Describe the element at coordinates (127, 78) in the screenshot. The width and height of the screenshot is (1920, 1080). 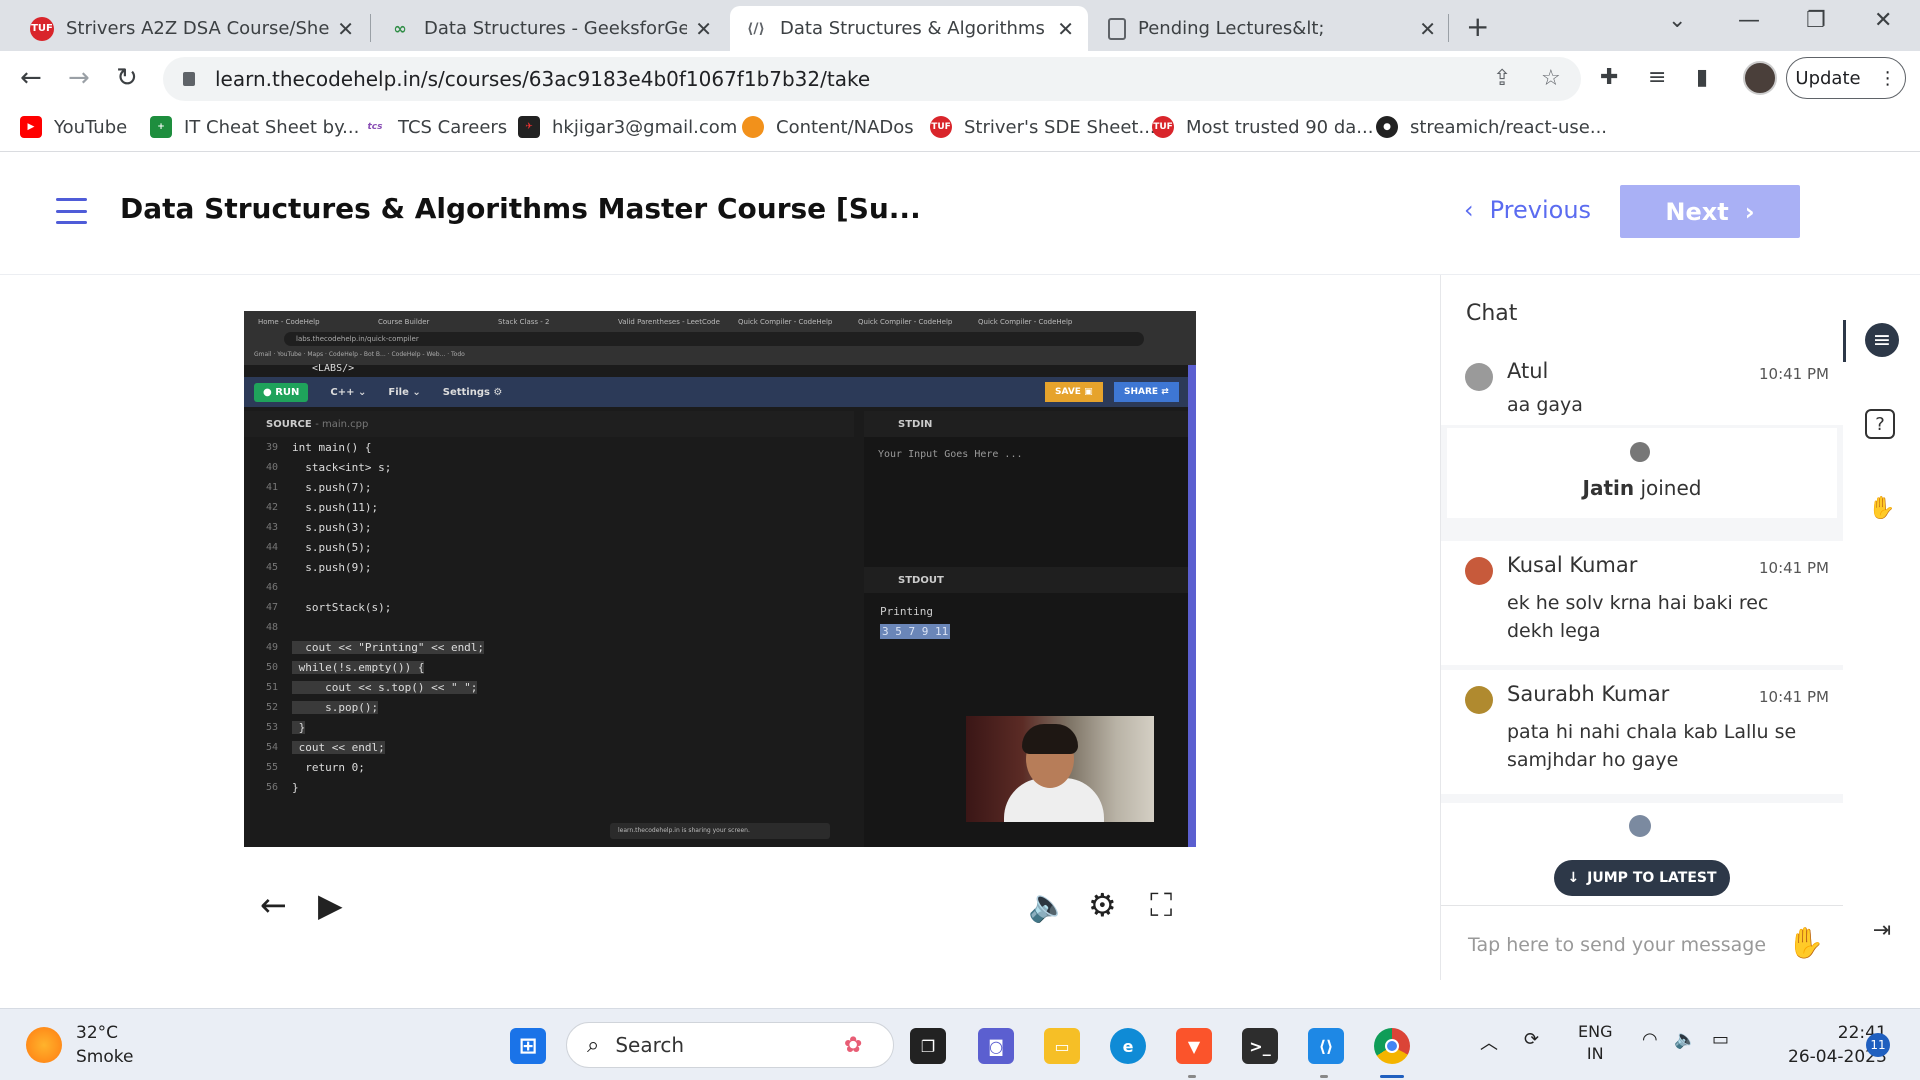
I see `reload-icon: ↻` at that location.